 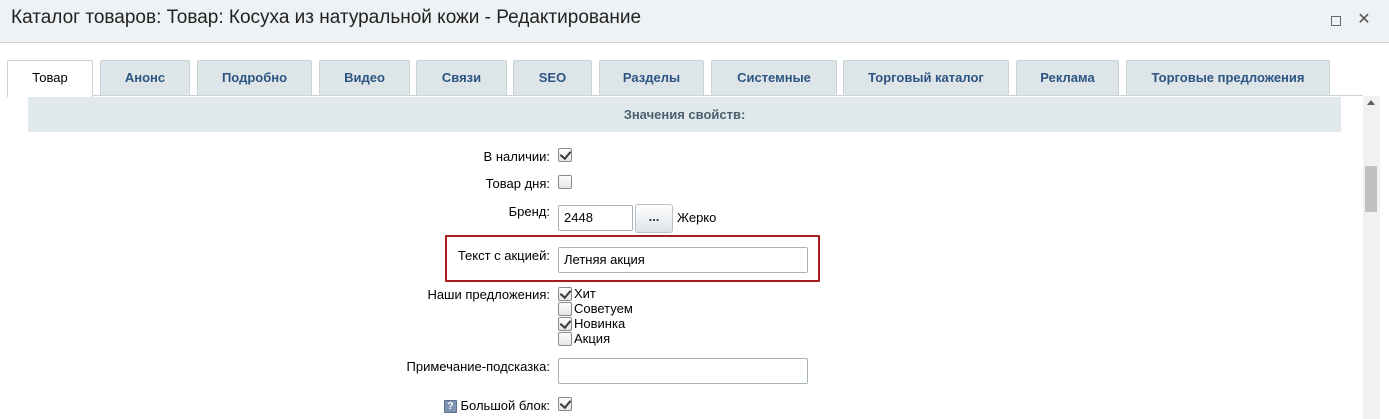 I want to click on promo-text-input: Летняя акция, so click(x=683, y=260).